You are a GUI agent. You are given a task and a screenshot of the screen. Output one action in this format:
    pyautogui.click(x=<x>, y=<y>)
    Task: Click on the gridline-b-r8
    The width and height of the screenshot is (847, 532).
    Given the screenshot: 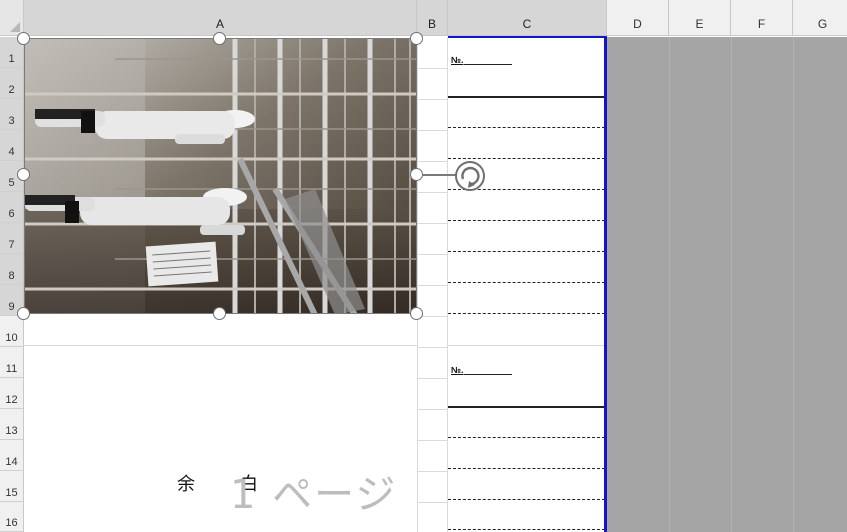 What is the action you would take?
    pyautogui.click(x=432, y=285)
    